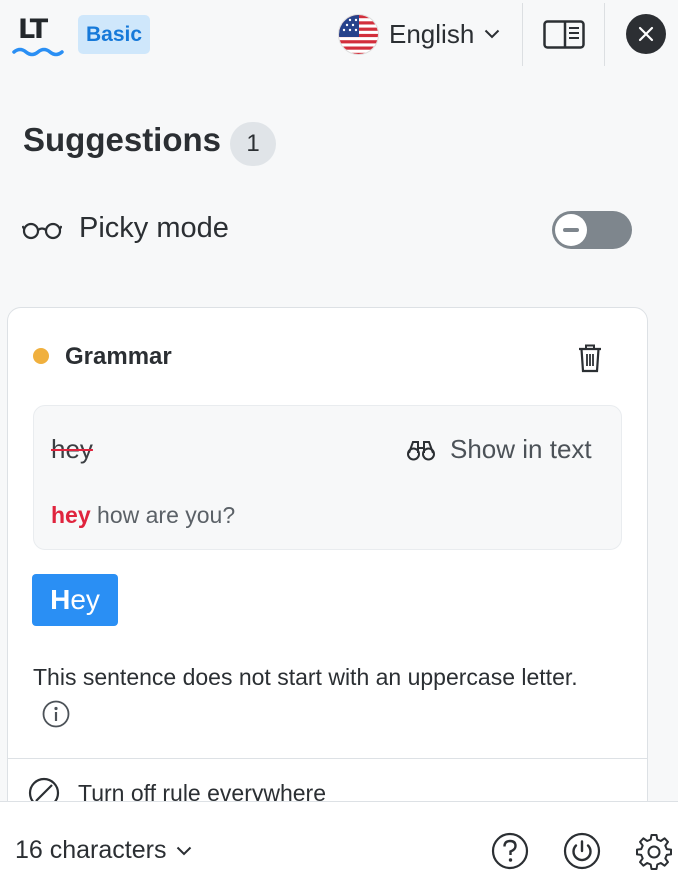 The width and height of the screenshot is (678, 874). What do you see at coordinates (571, 230) in the screenshot?
I see `toggle-knob` at bounding box center [571, 230].